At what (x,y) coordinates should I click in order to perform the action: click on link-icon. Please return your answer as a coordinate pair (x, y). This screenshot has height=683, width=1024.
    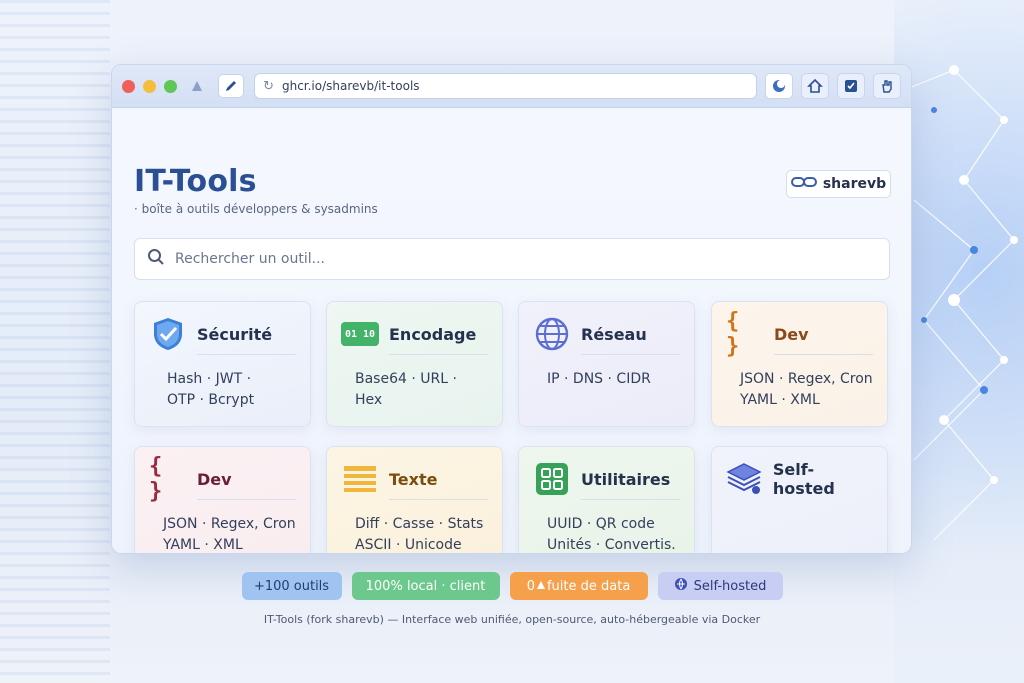
    Looking at the image, I should click on (803, 184).